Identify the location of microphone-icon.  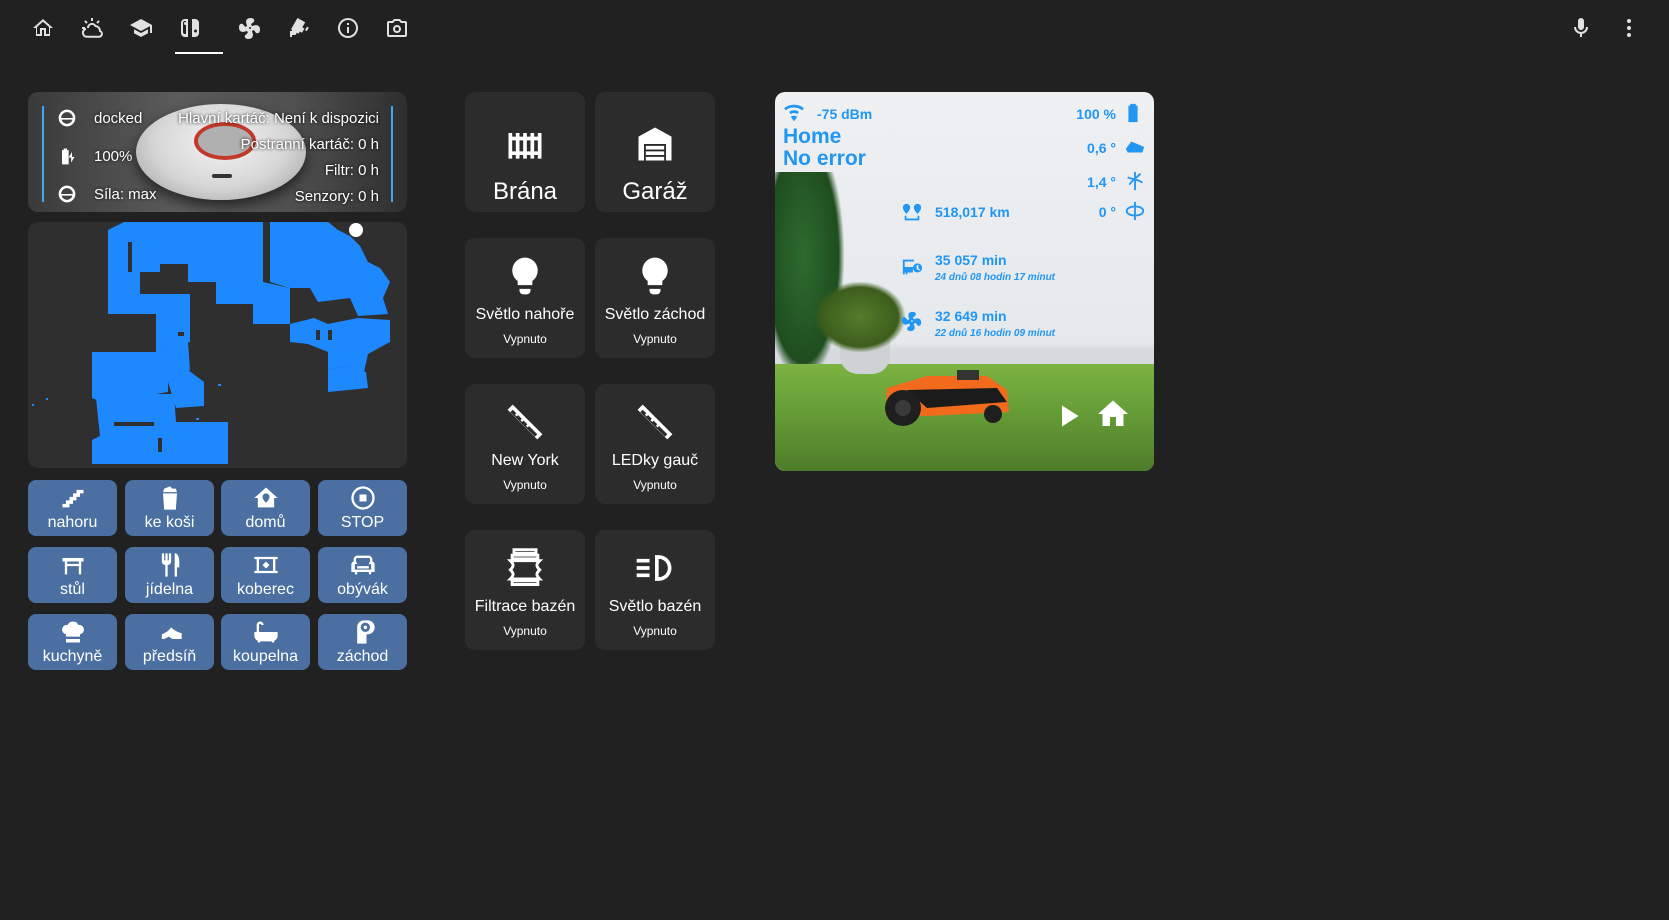
(1581, 28).